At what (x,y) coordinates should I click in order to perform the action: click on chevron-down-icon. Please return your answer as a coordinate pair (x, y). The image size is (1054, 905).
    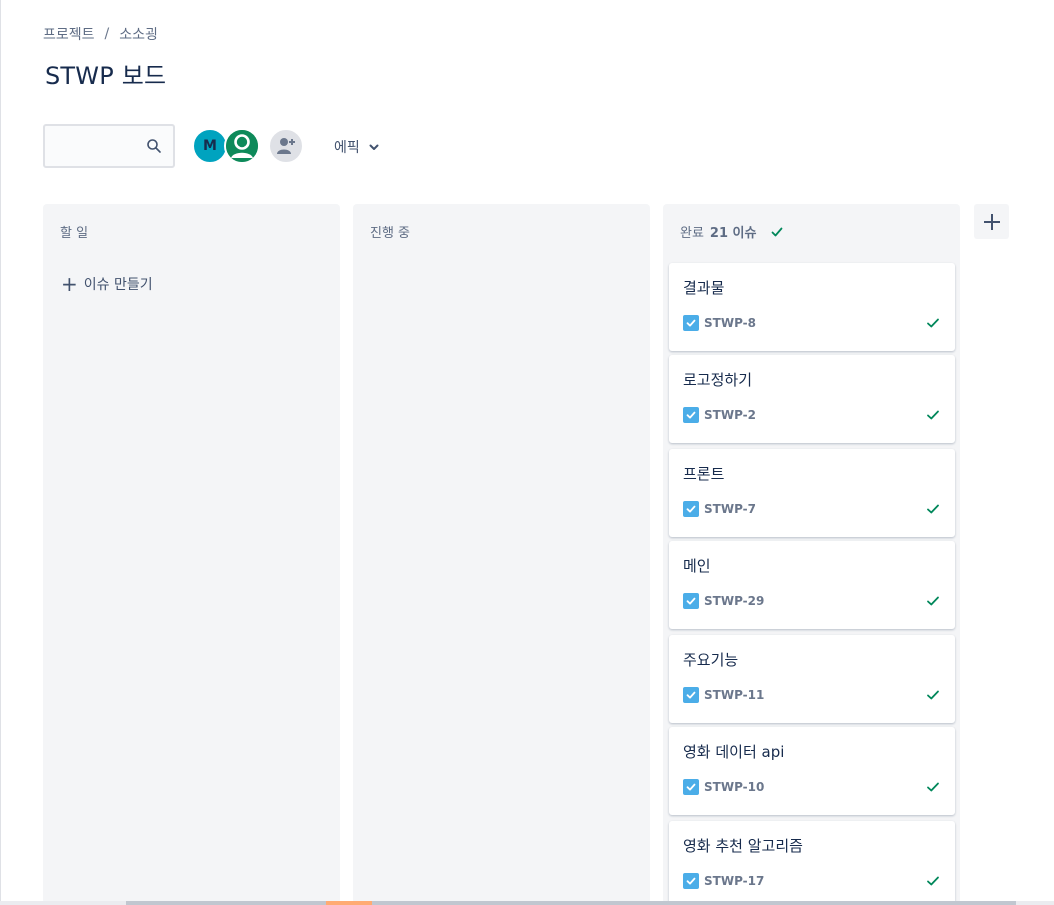
    Looking at the image, I should click on (374, 147).